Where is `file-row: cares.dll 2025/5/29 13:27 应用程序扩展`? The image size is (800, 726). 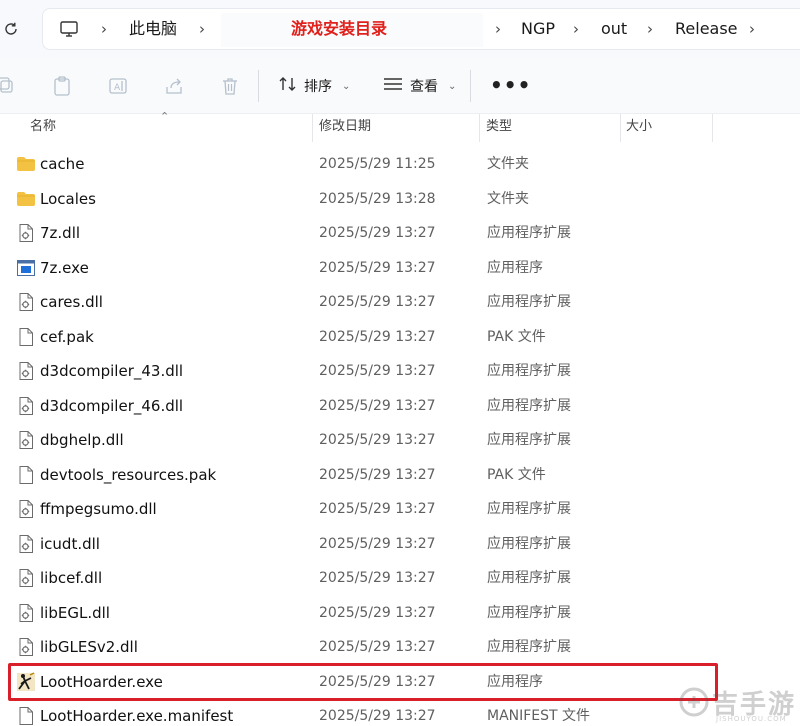 file-row: cares.dll 2025/5/29 13:27 应用程序扩展 is located at coordinates (400, 302).